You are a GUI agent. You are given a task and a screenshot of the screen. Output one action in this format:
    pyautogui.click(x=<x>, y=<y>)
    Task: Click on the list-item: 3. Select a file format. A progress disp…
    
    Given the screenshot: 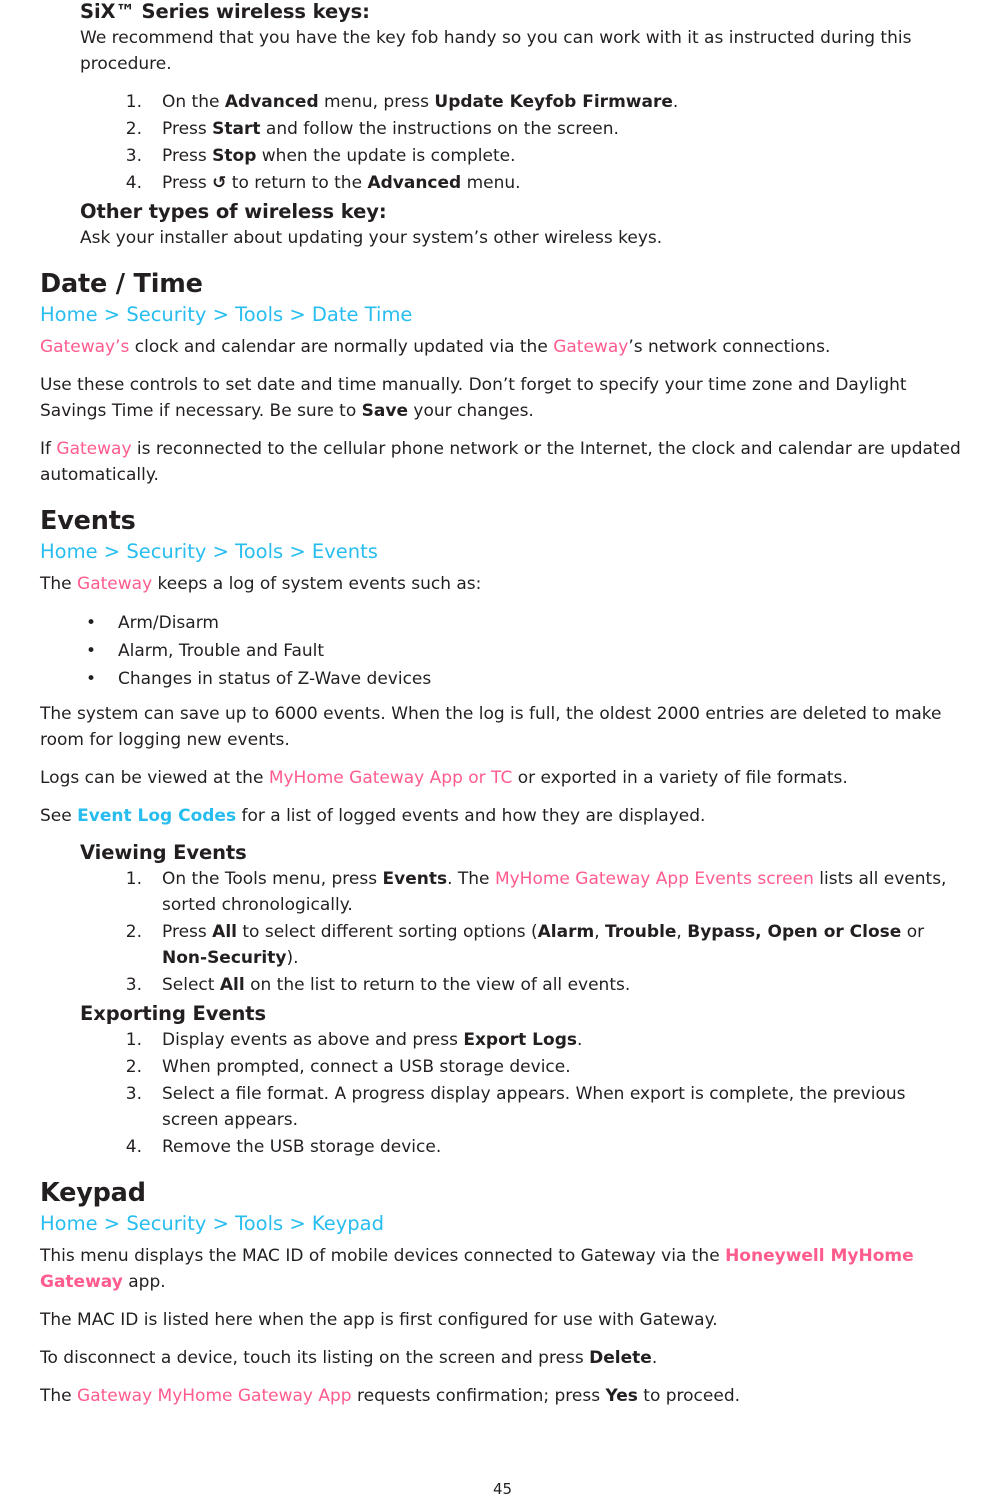 What is the action you would take?
    pyautogui.click(x=502, y=1107)
    